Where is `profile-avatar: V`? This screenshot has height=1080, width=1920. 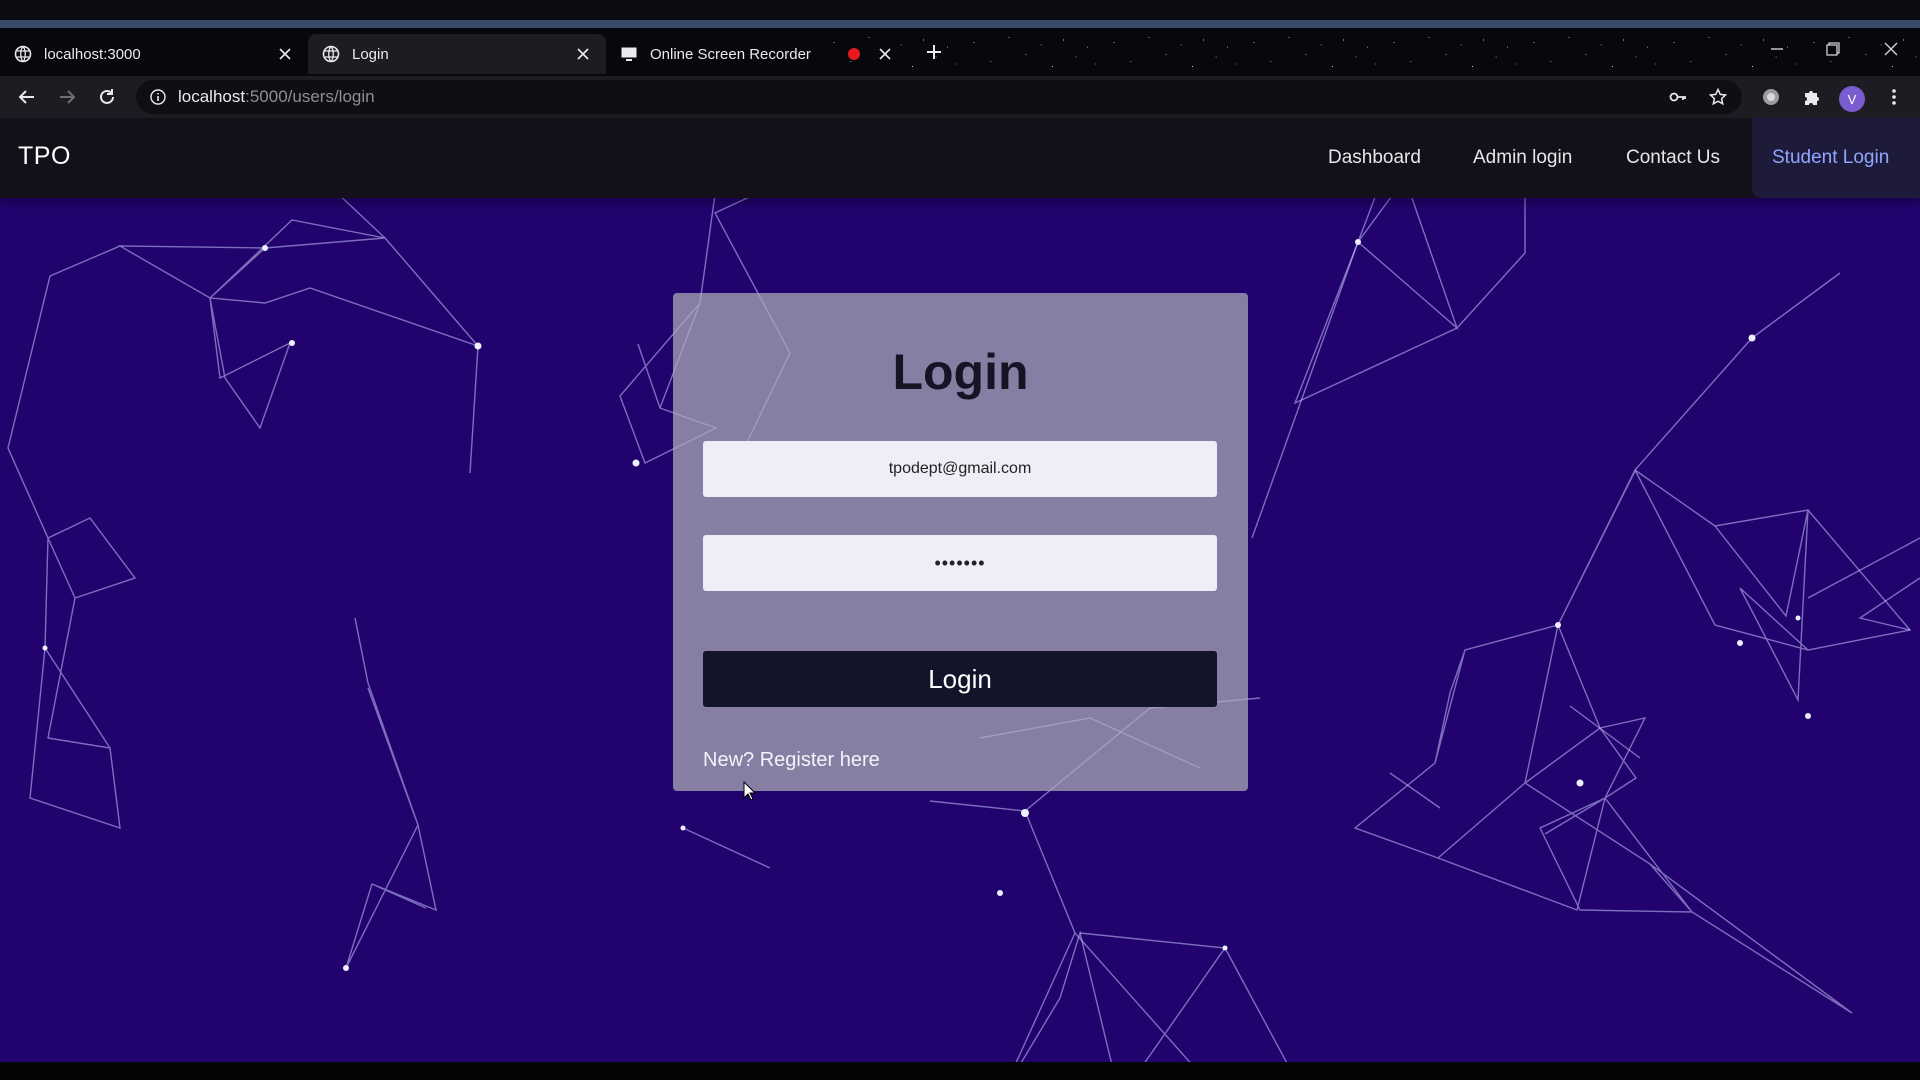 profile-avatar: V is located at coordinates (1852, 99).